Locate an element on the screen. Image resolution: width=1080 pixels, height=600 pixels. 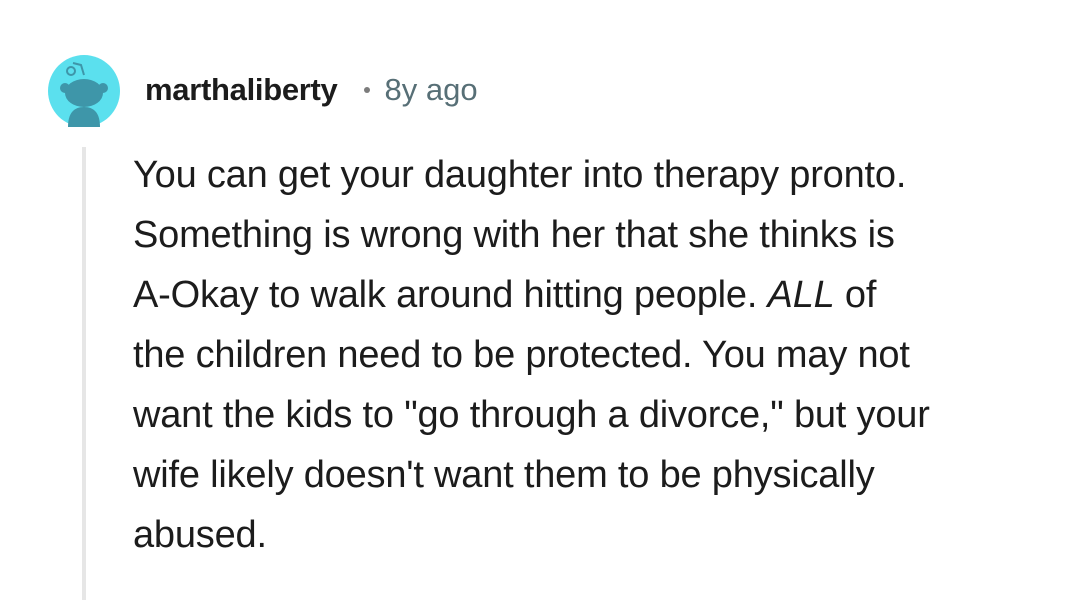
comment-body-text: of is located at coordinates (855, 295).